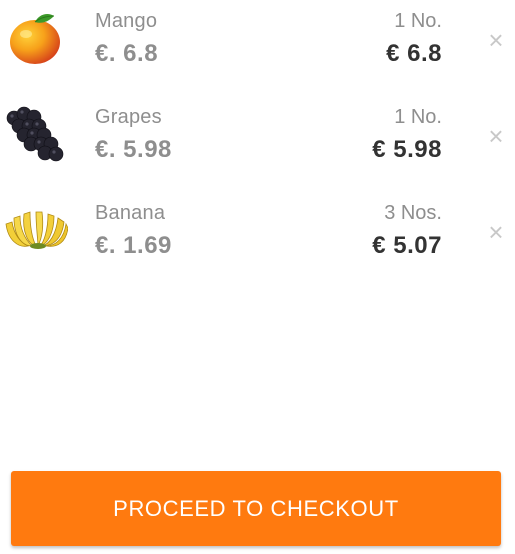 This screenshot has height=554, width=515. Describe the element at coordinates (407, 149) in the screenshot. I see `item-total: € 5.98` at that location.